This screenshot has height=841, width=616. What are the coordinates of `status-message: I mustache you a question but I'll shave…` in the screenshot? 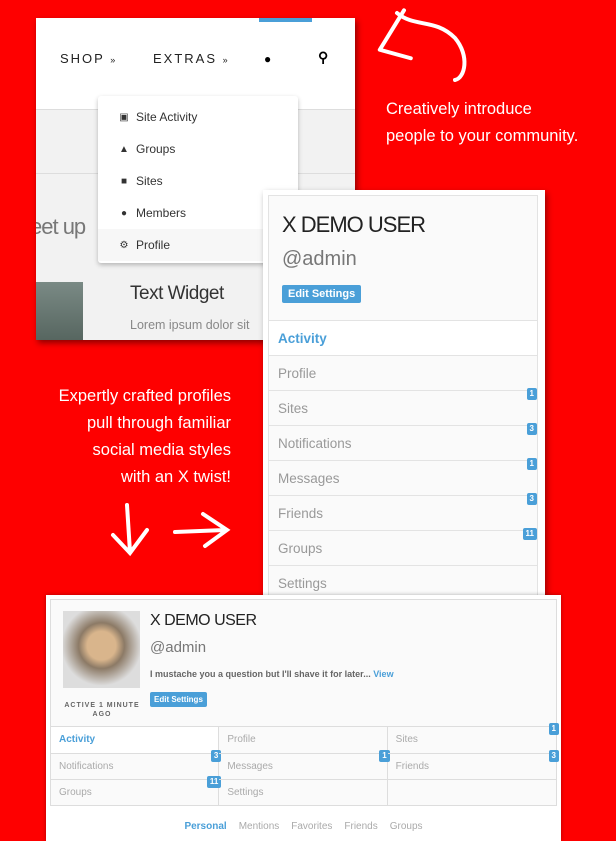 It's located at (260, 674).